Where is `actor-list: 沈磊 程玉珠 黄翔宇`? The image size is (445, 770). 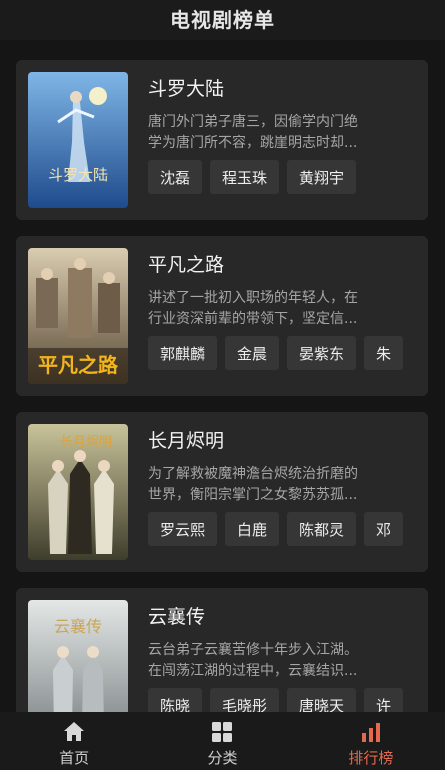
actor-list: 沈磊 程玉珠 黄翔宇 is located at coordinates (279, 177).